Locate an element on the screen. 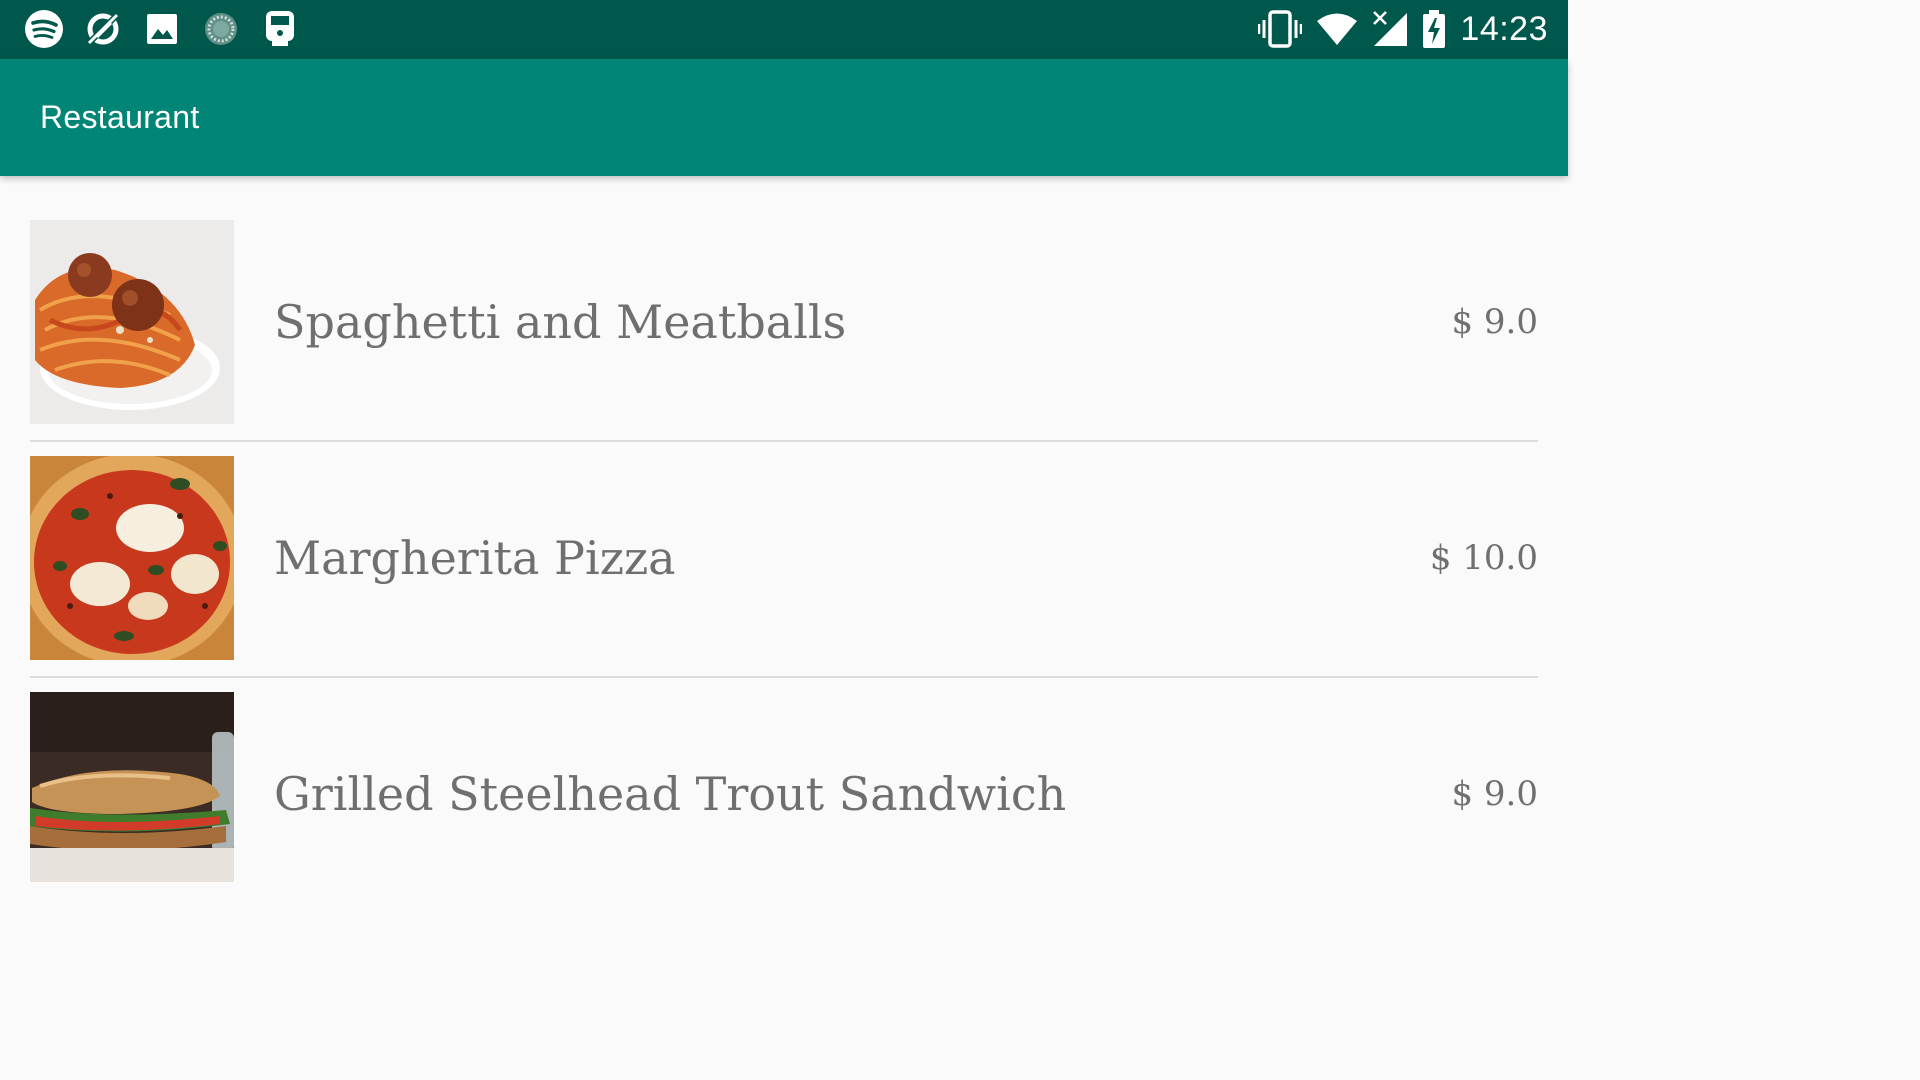 The width and height of the screenshot is (1920, 1080). pizza-image is located at coordinates (132, 558).